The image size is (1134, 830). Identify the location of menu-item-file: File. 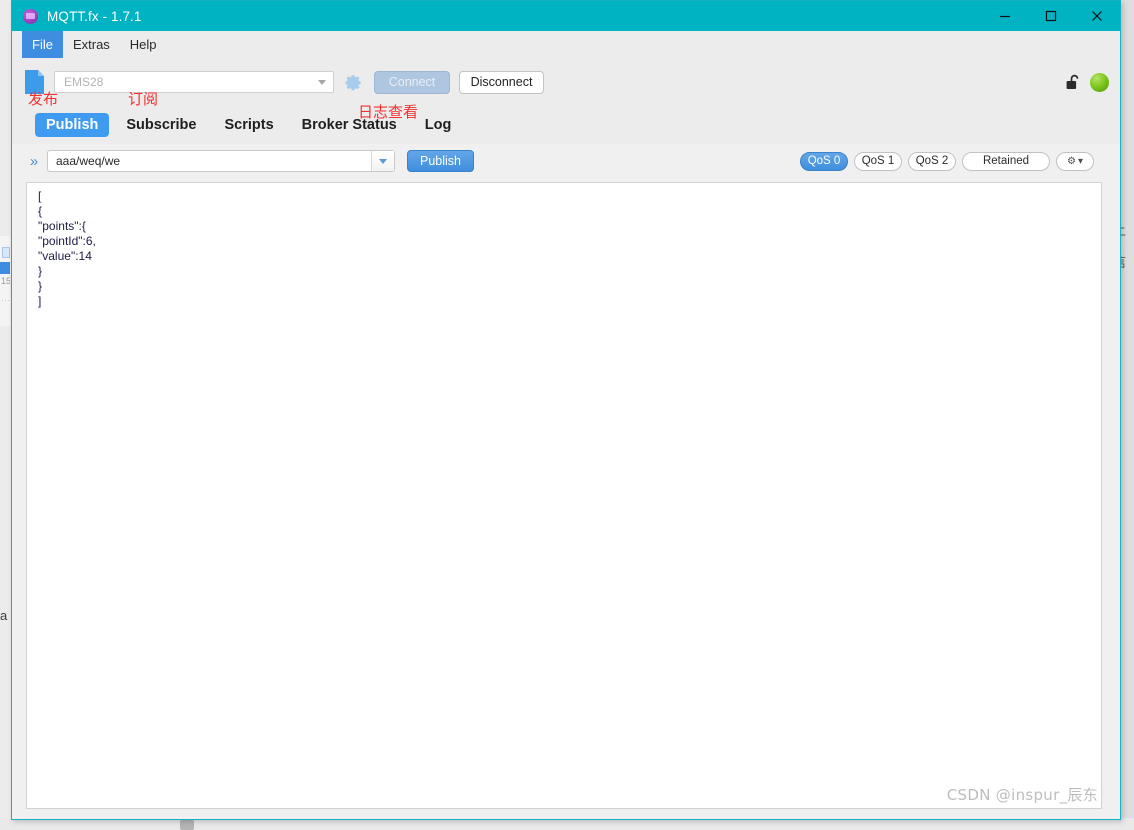
(42, 44).